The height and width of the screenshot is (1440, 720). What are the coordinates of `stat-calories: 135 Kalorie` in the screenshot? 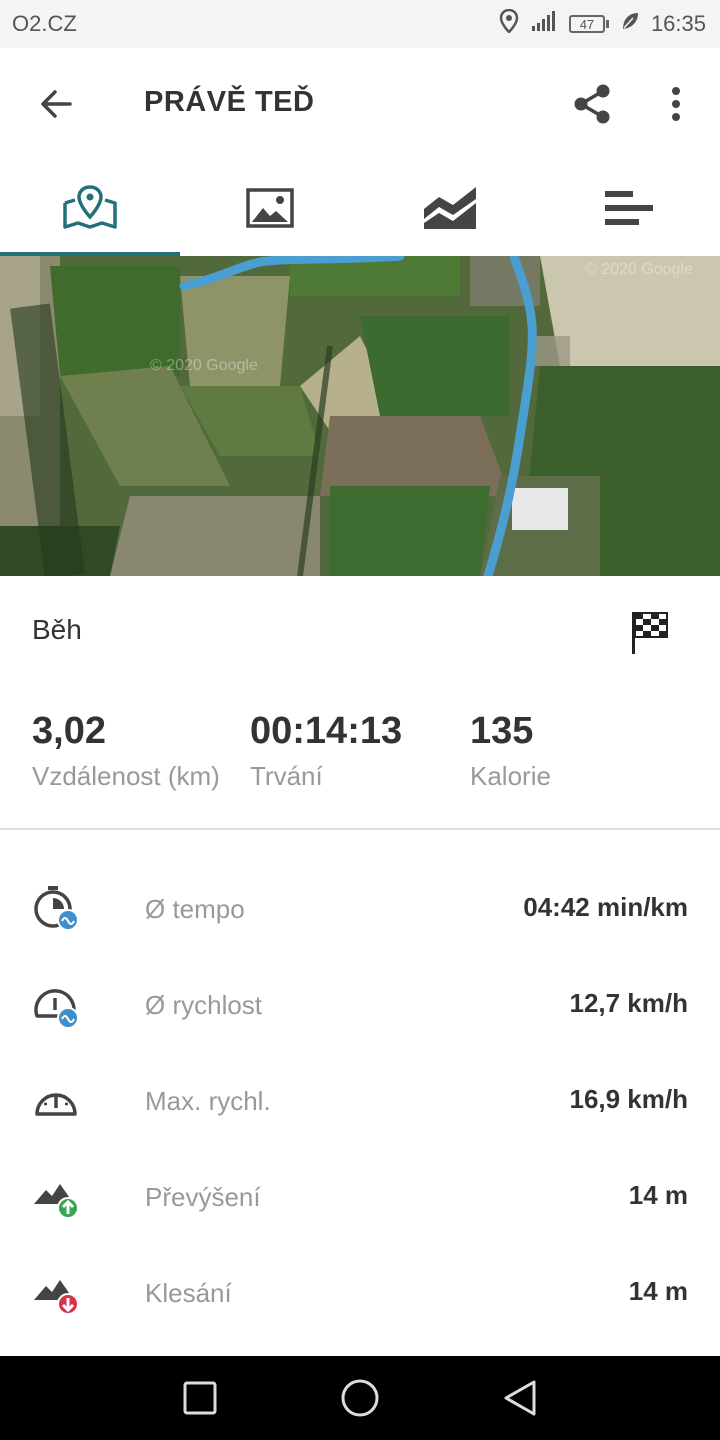 It's located at (510, 751).